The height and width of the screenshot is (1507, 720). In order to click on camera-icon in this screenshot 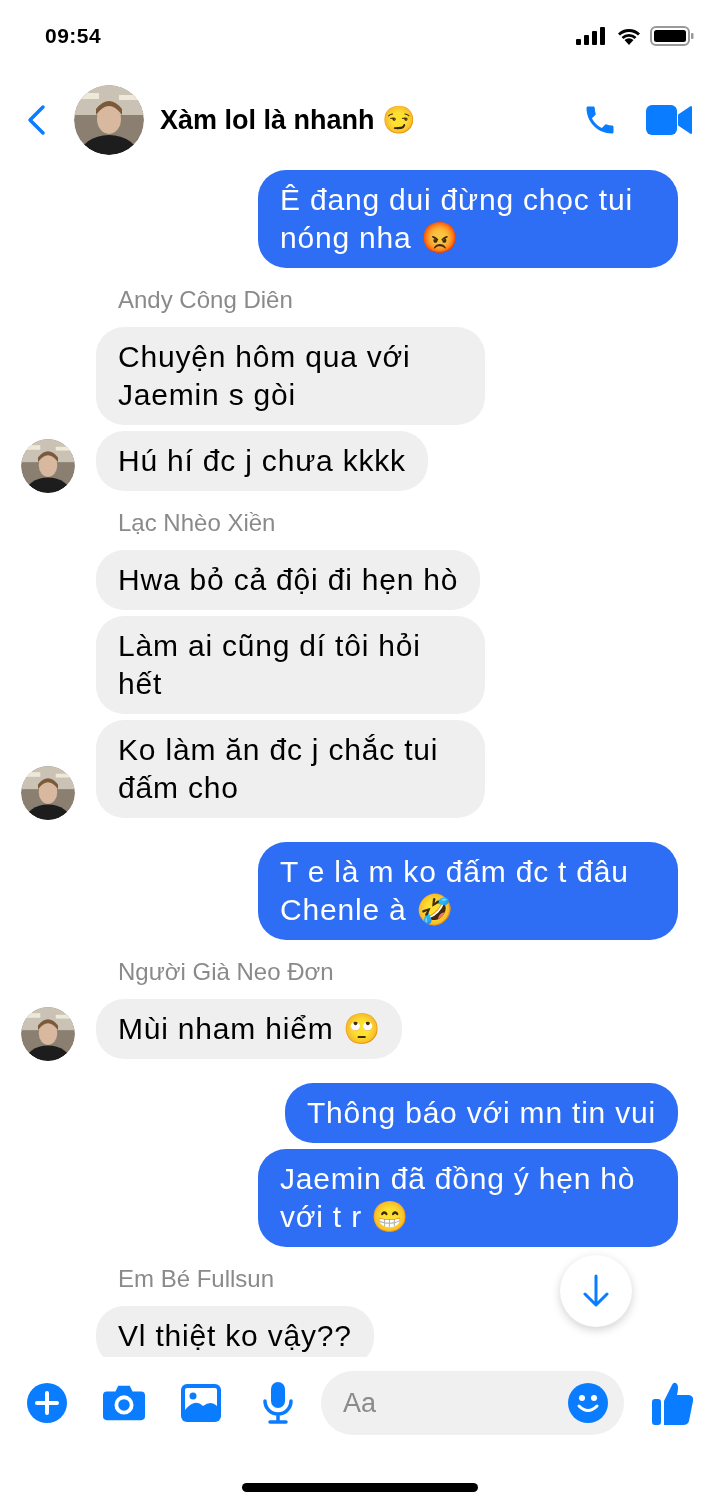, I will do `click(124, 1403)`.